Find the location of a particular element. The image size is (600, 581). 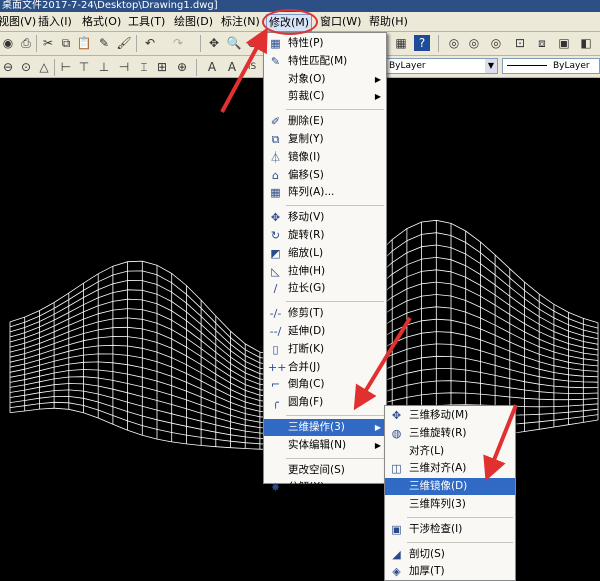

modify_menu-item-6: ⧉ 复制(Y) is located at coordinates (325, 139).